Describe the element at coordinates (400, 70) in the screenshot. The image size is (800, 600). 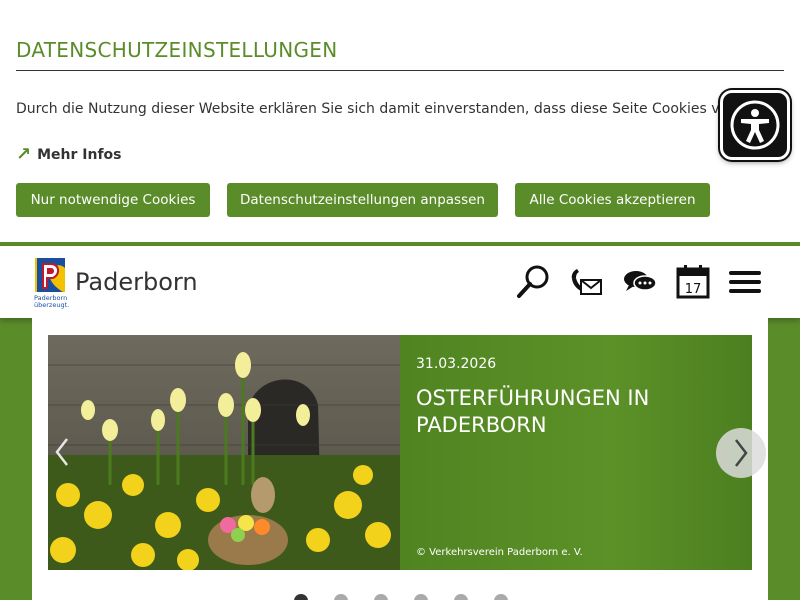
I see `divider` at that location.